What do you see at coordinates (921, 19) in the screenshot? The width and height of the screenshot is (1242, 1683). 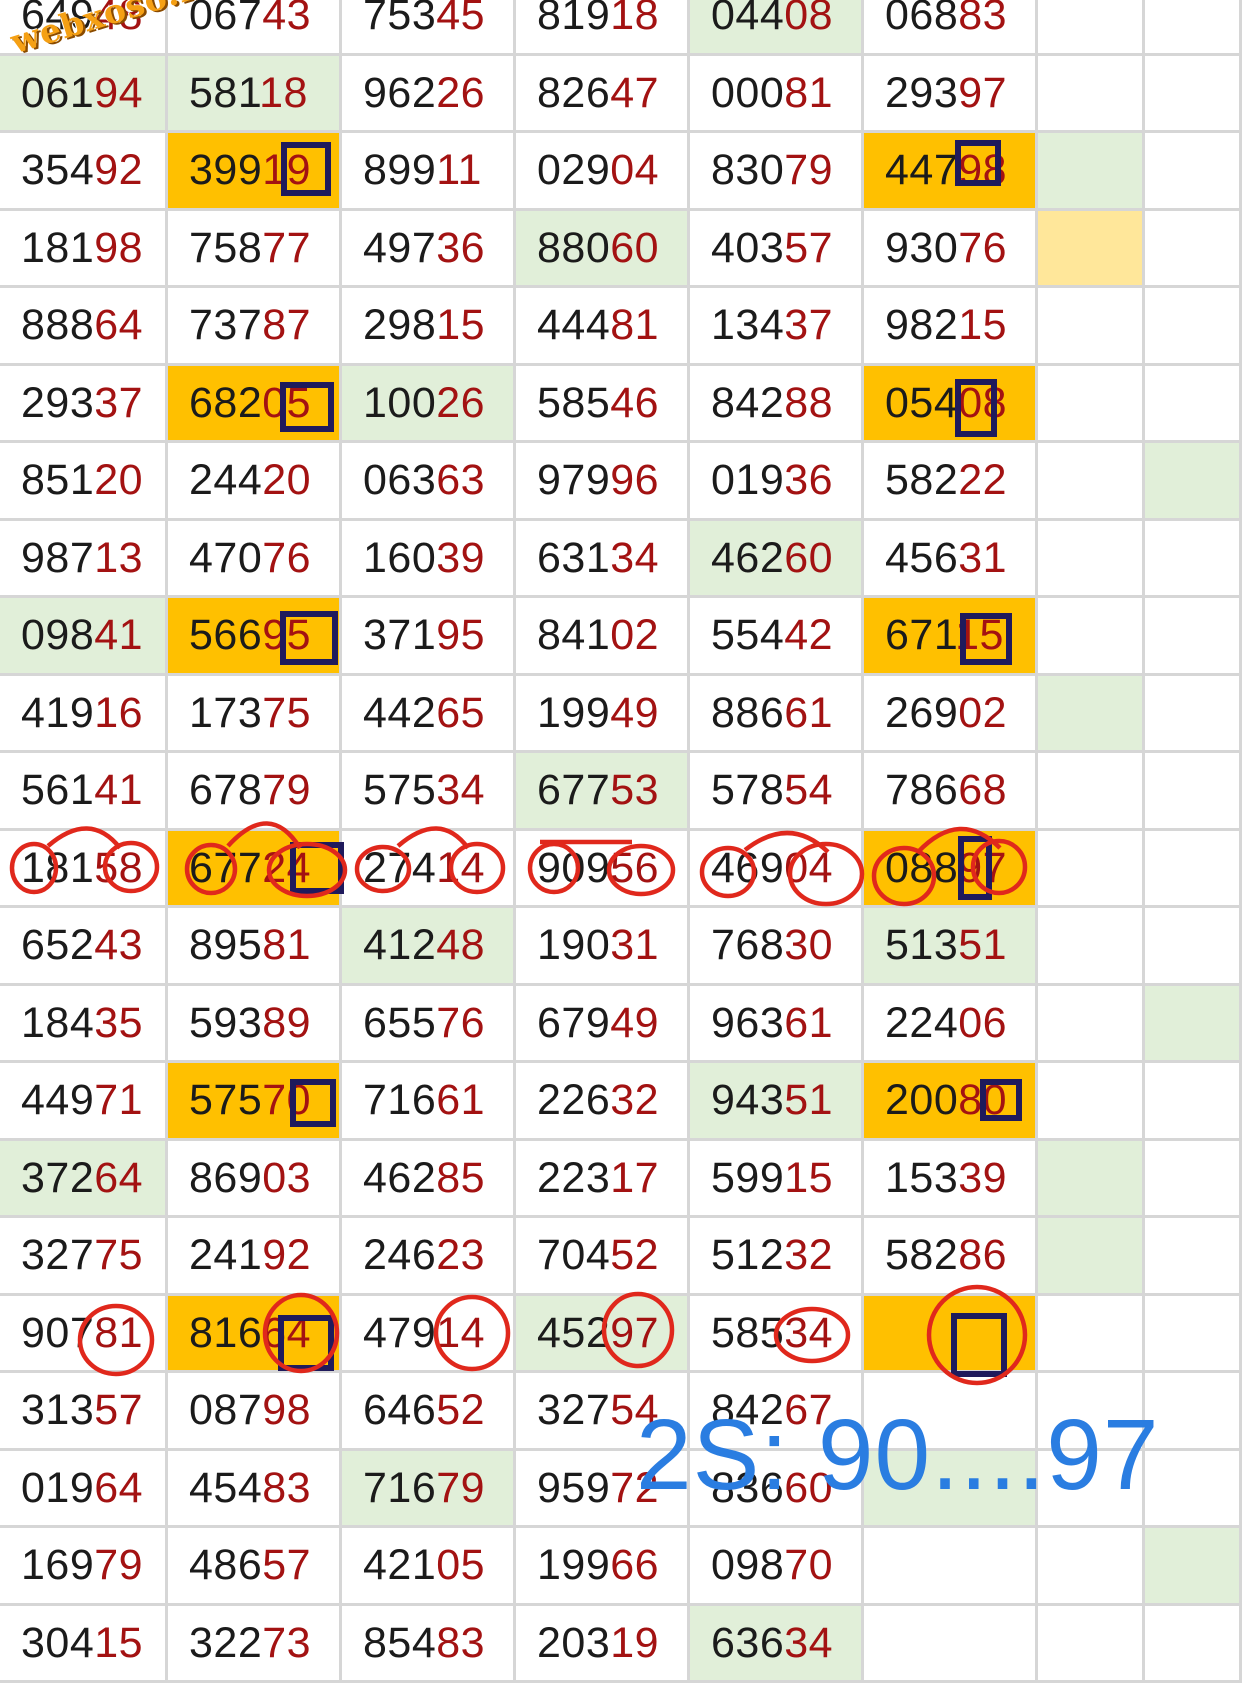 I see `cell-head-digits: 068` at bounding box center [921, 19].